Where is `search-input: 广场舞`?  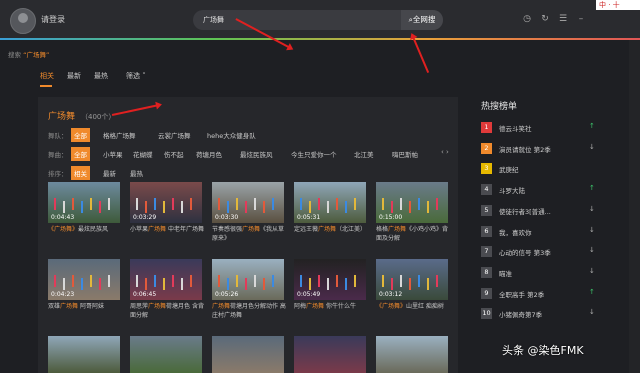
search-input: 广场舞 is located at coordinates (213, 20).